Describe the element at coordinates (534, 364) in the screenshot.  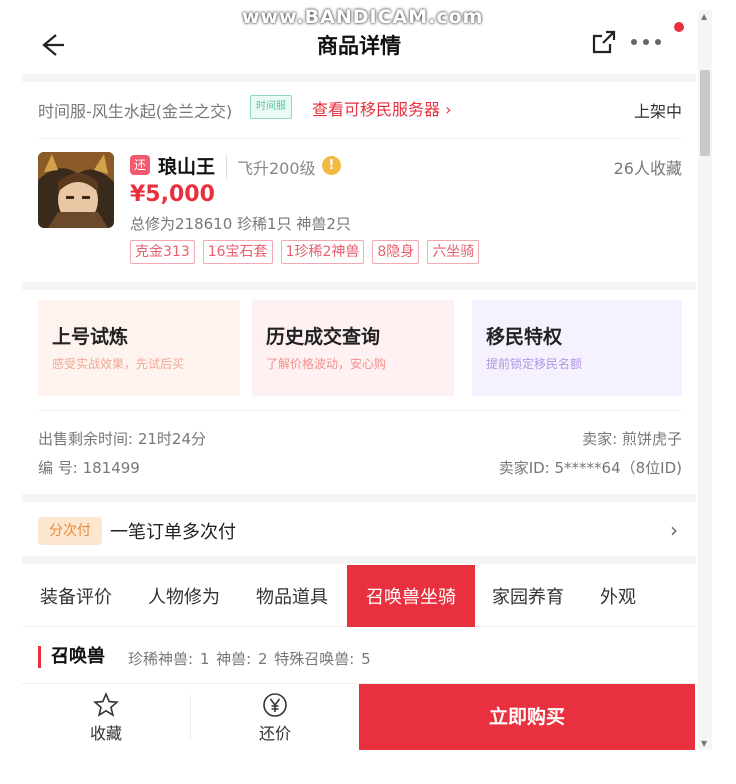
I see `card-subtitle: 提前锁定移民名额` at that location.